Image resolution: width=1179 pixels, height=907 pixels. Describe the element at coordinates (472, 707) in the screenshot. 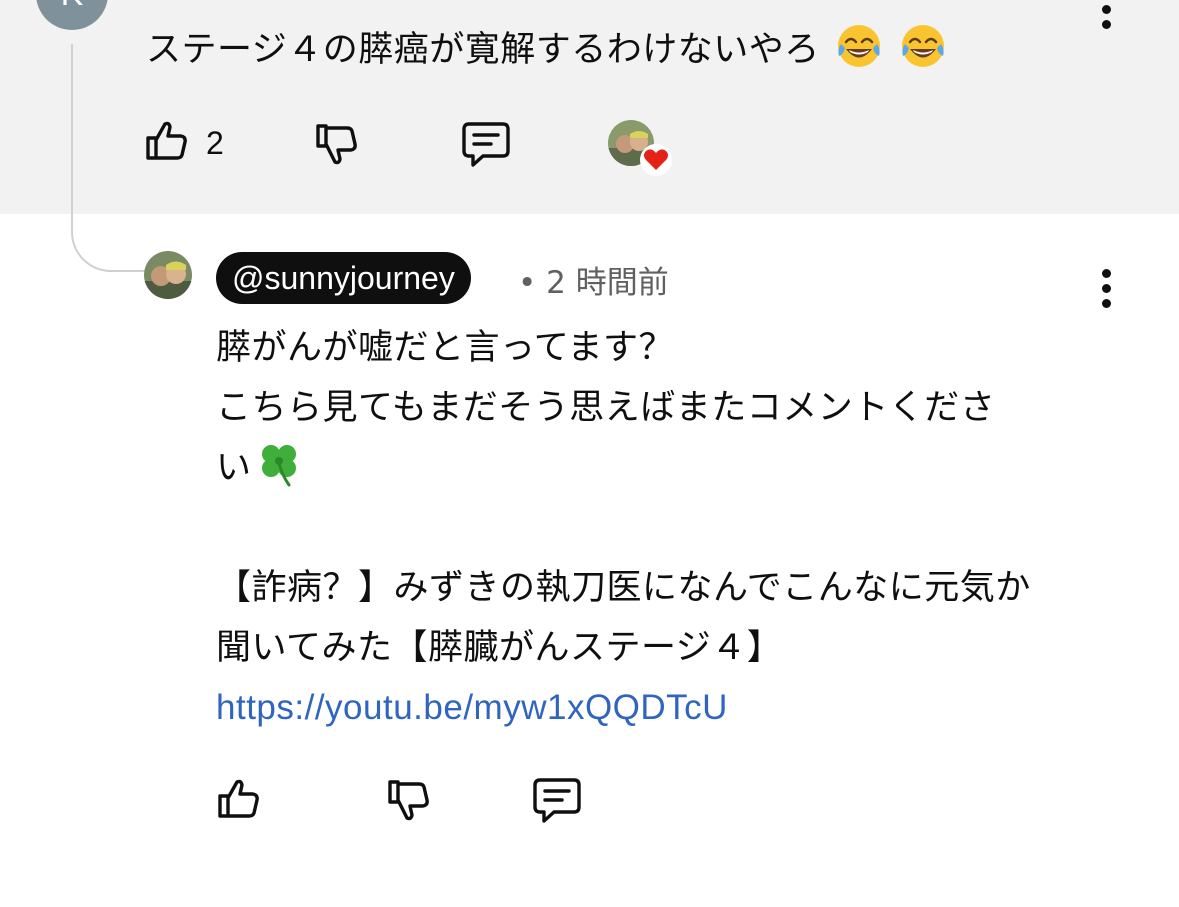

I see `video-link: https://youtu.be/myw1xQQDTcU` at that location.